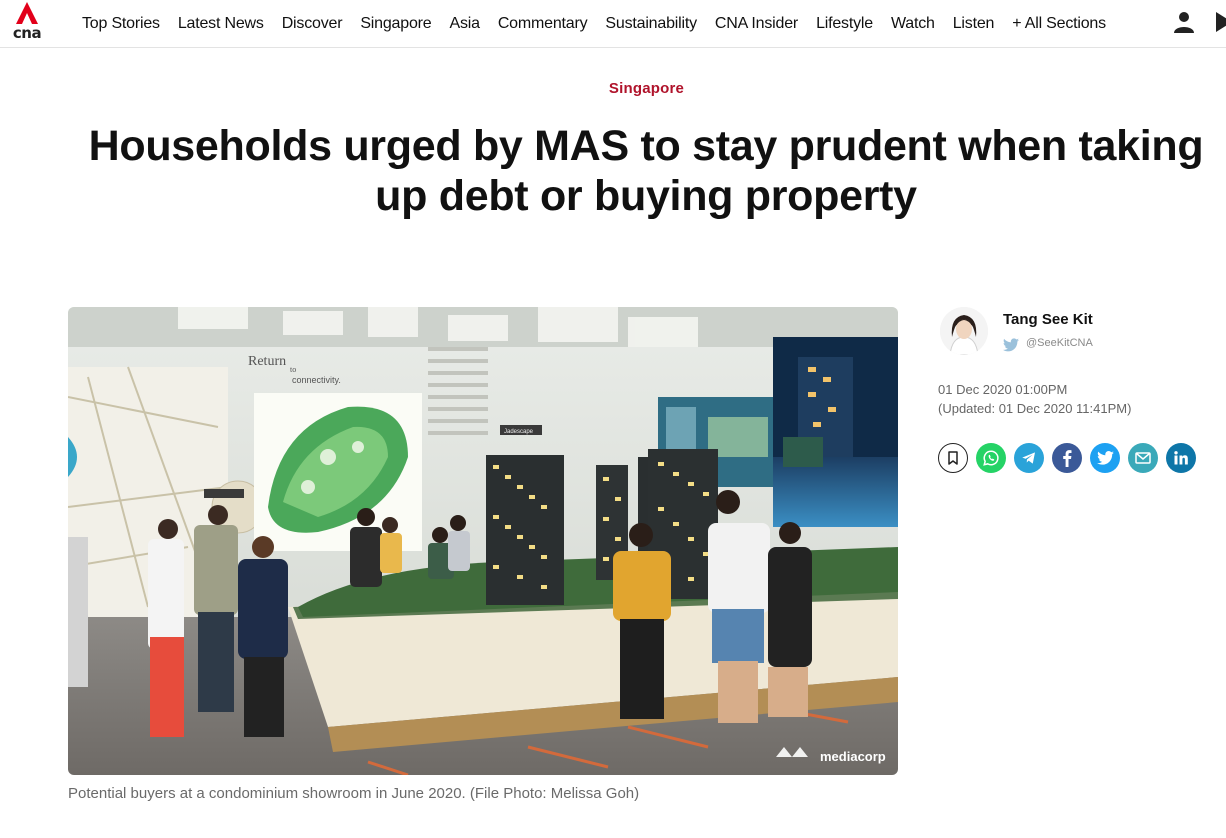 The width and height of the screenshot is (1226, 838). I want to click on email-icon, so click(1143, 458).